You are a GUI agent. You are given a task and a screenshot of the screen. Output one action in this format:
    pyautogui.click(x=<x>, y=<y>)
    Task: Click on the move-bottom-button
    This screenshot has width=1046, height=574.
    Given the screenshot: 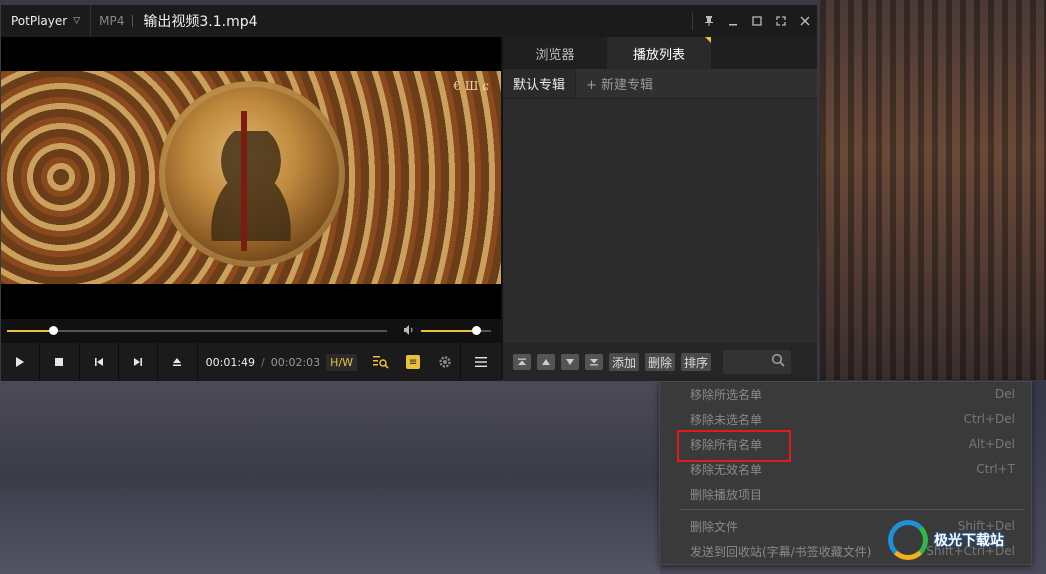 What is the action you would take?
    pyautogui.click(x=594, y=362)
    